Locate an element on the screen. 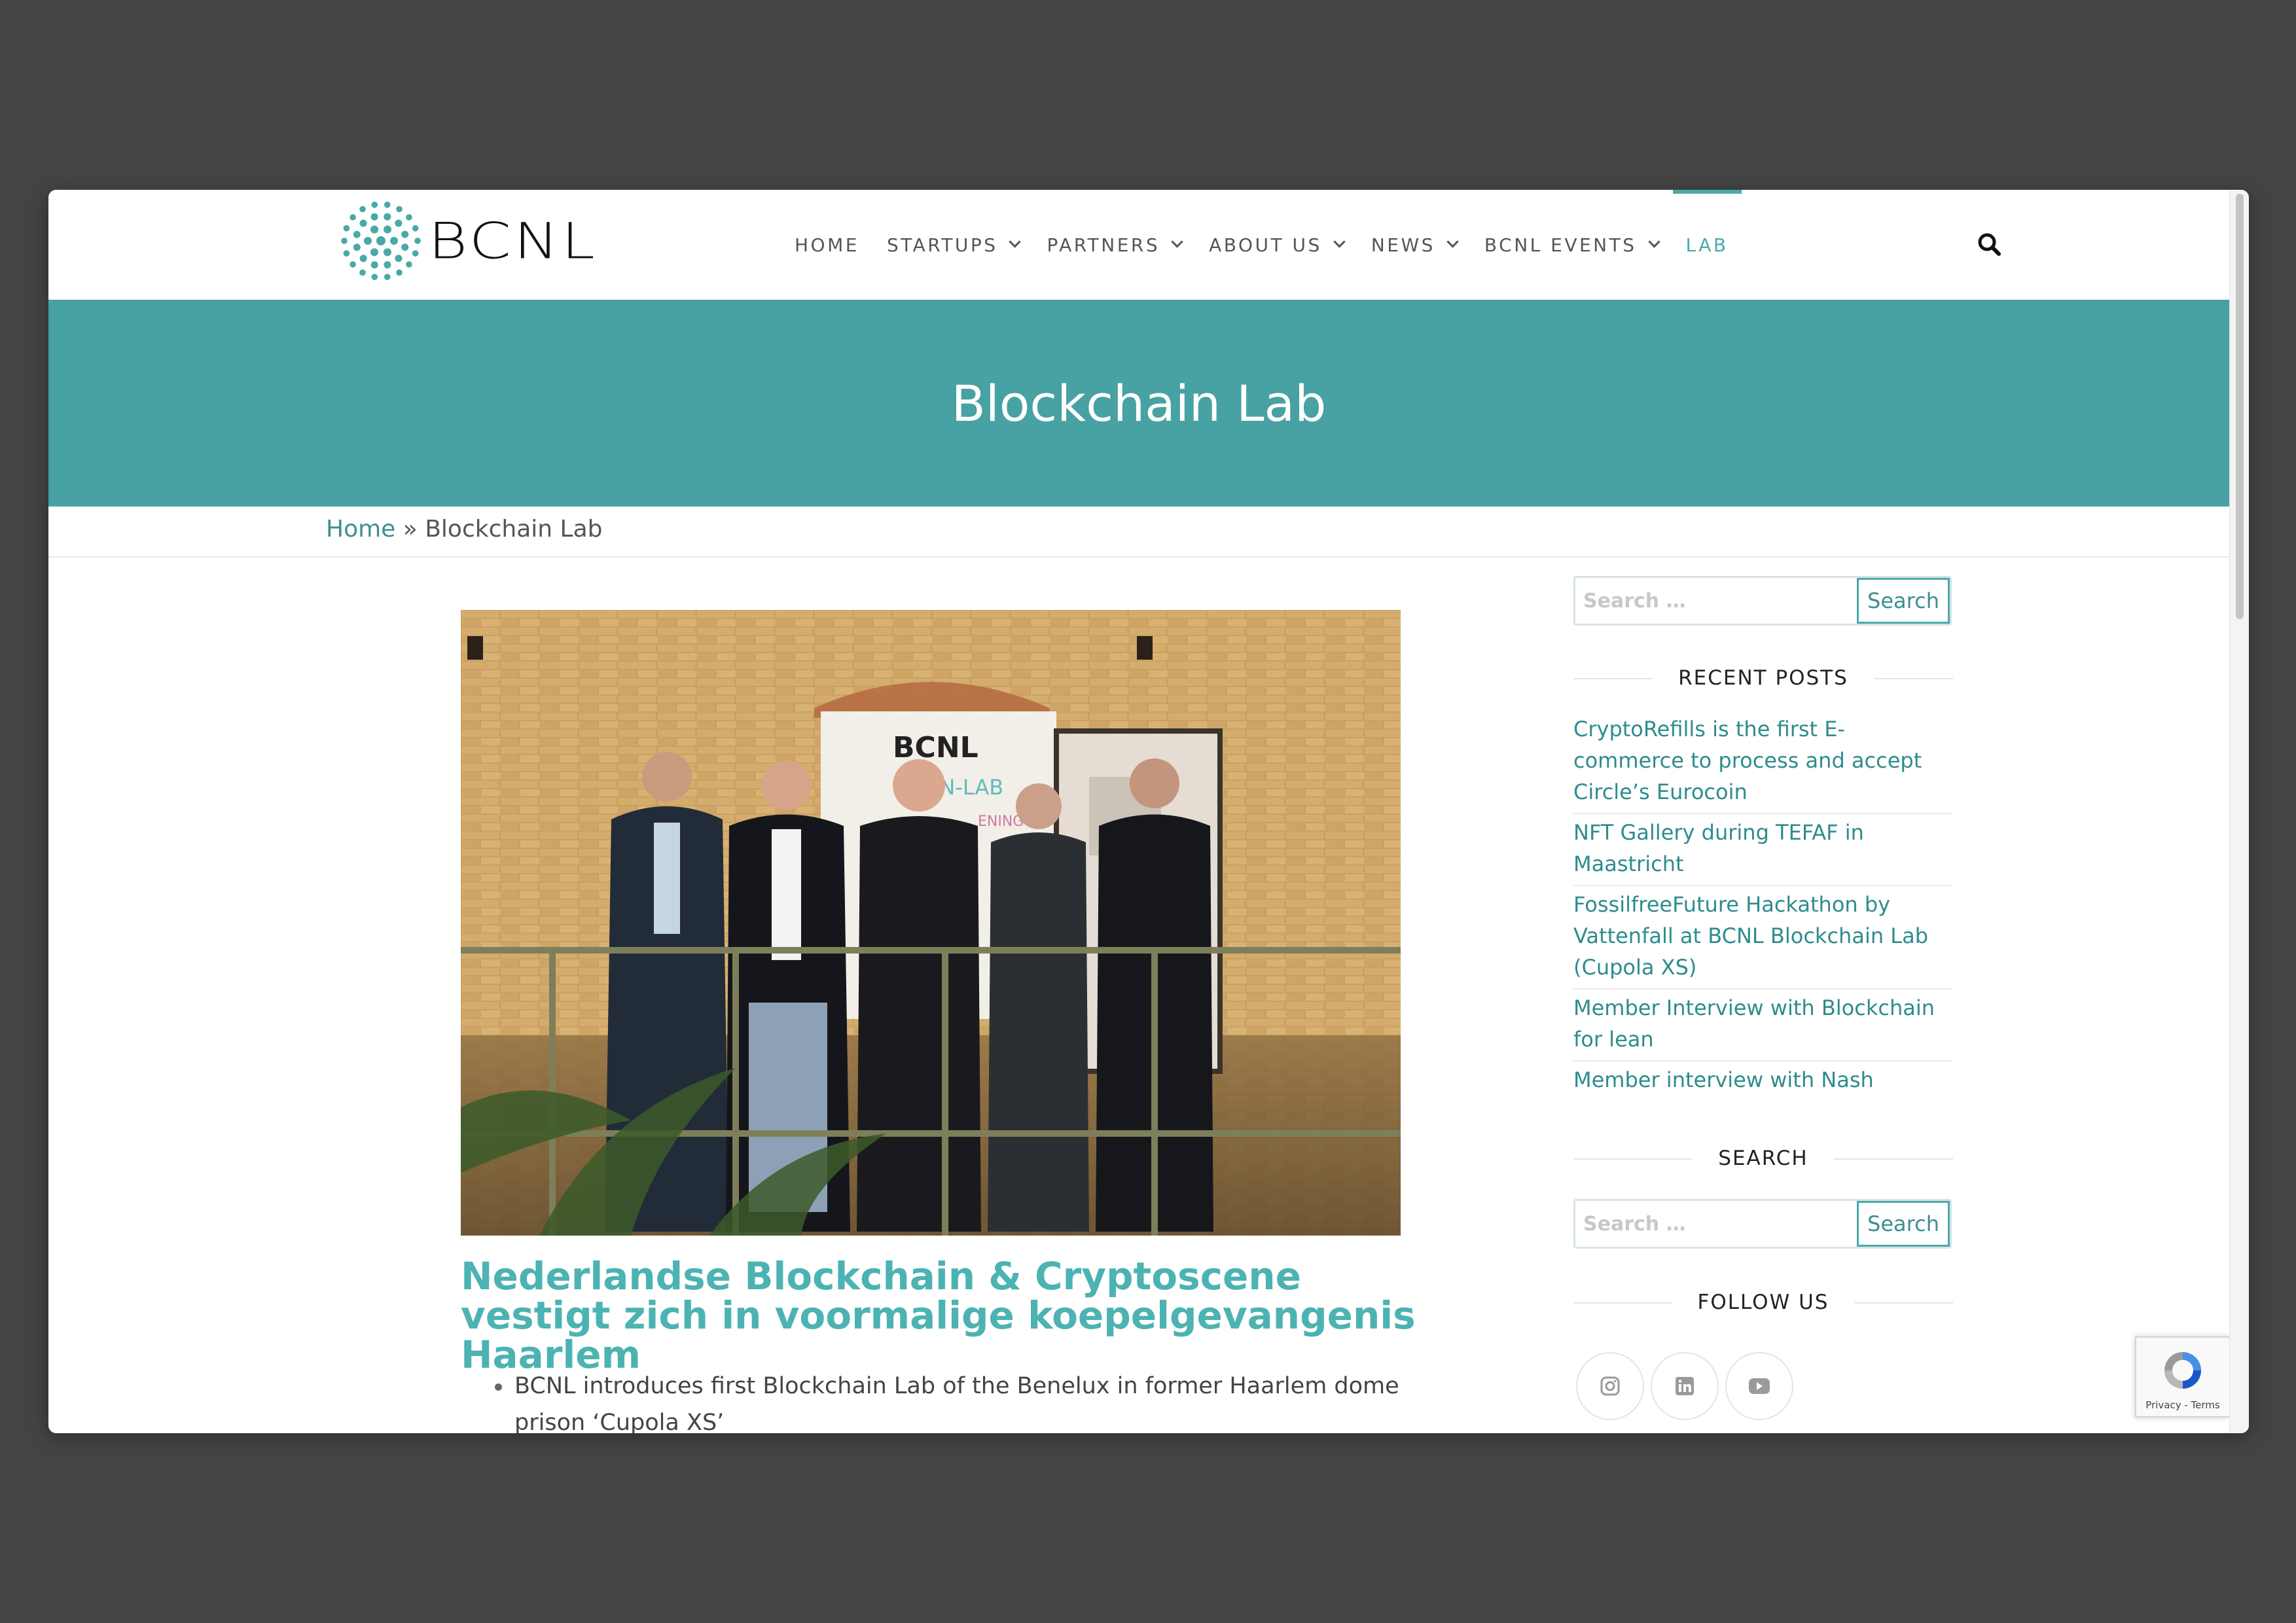 This screenshot has width=2296, height=1623. nav-item-home: HOME is located at coordinates (827, 245).